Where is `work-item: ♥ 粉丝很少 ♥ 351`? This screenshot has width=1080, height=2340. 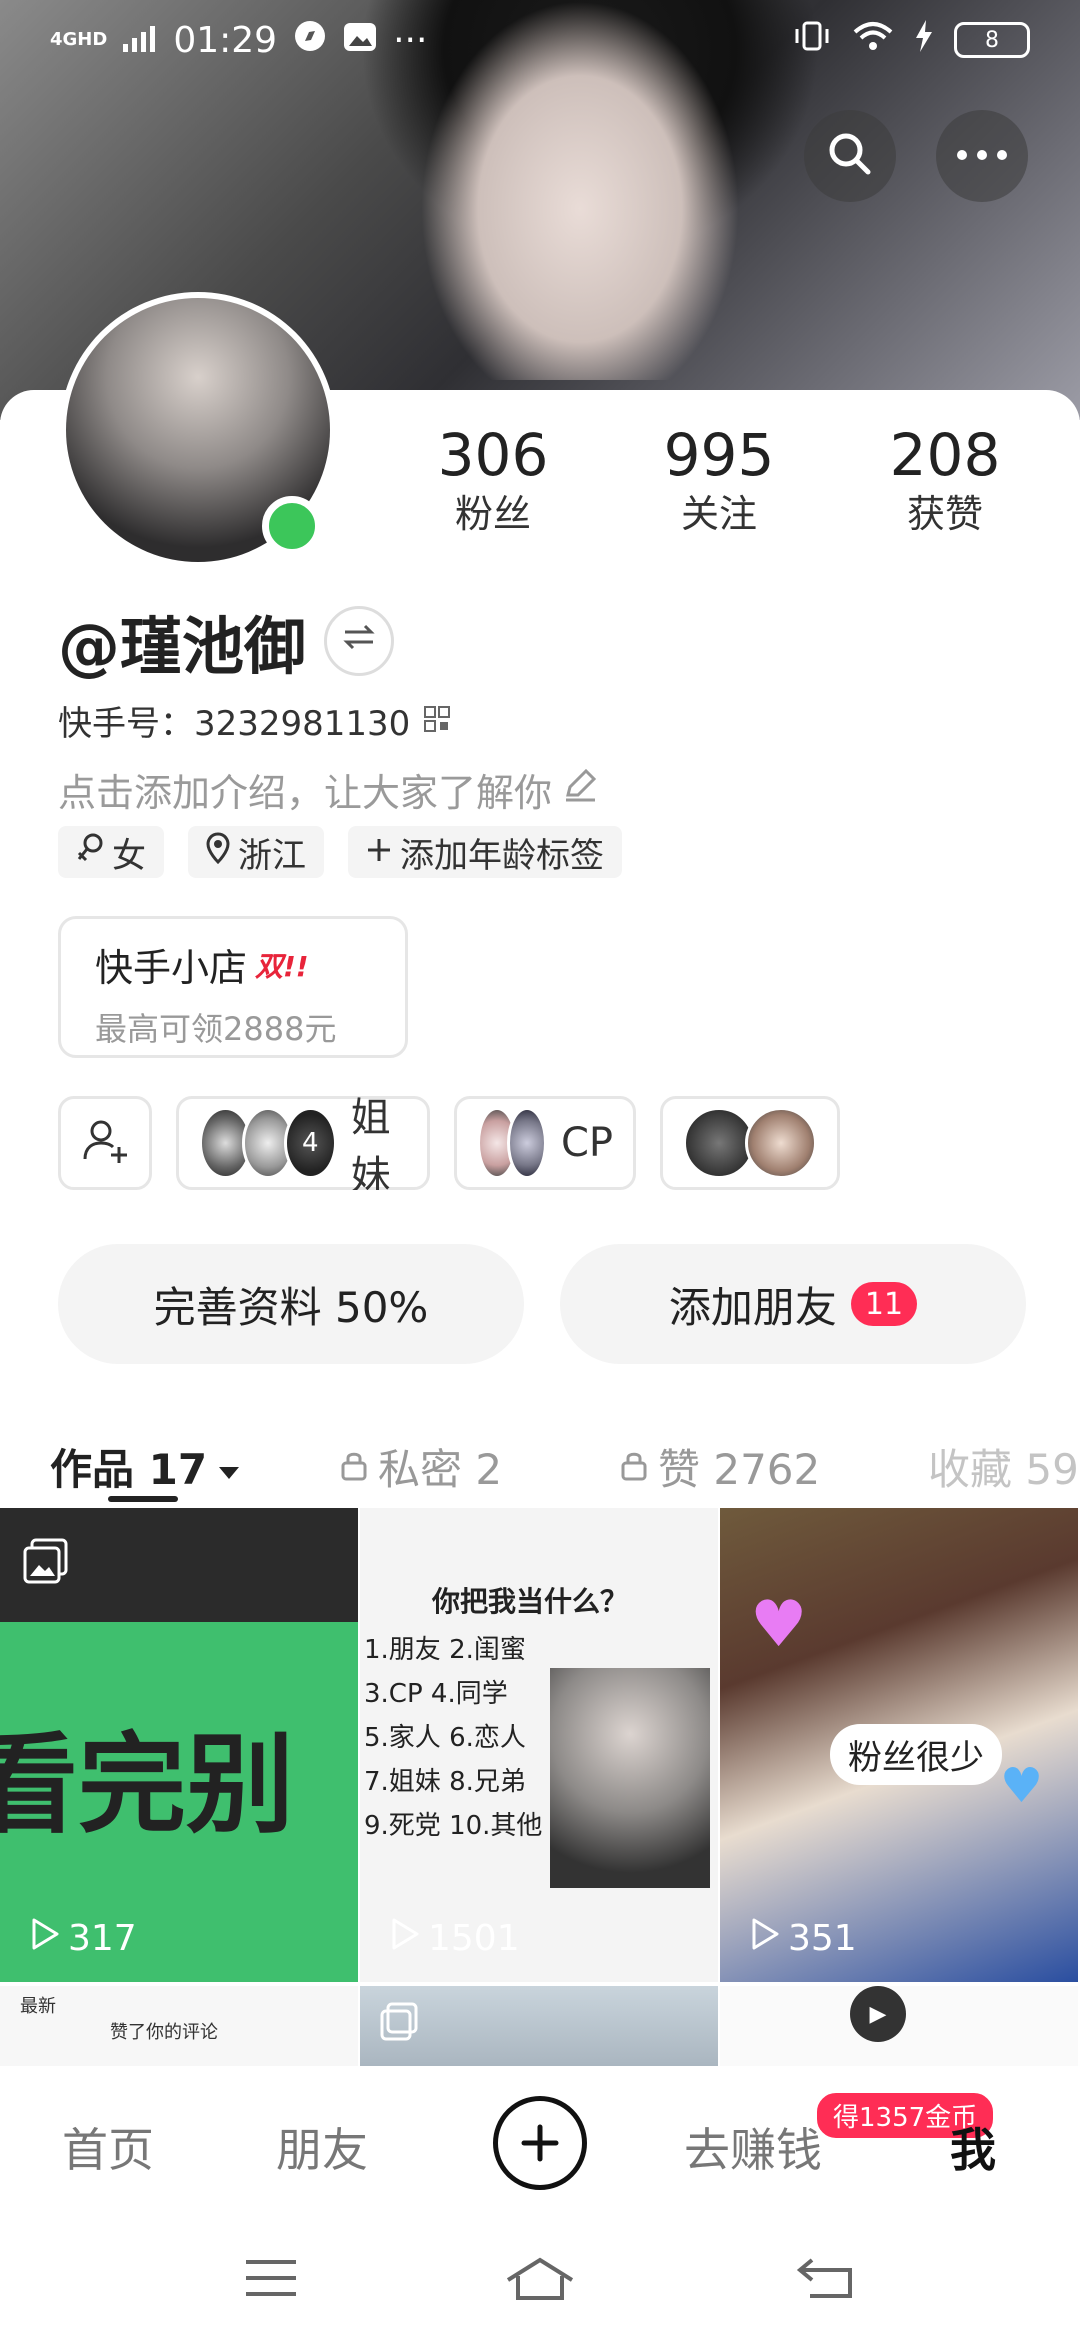 work-item: ♥ 粉丝很少 ♥ 351 is located at coordinates (900, 1746).